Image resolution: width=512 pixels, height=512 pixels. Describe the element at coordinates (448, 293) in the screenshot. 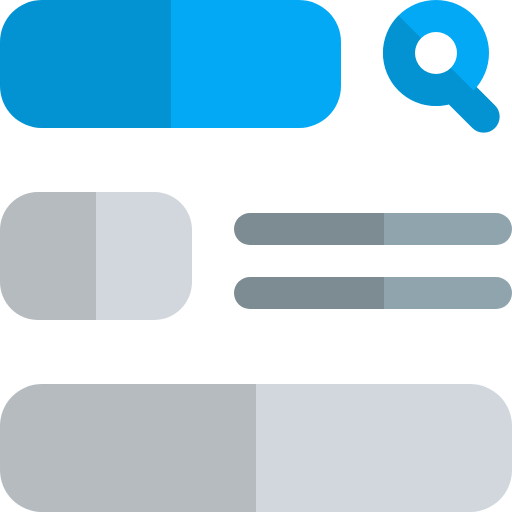

I see `text-line-2-right` at that location.